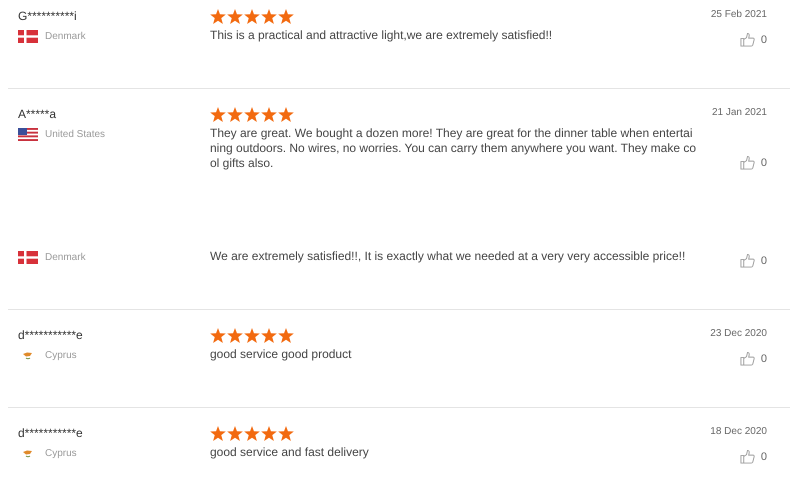  Describe the element at coordinates (281, 354) in the screenshot. I see `review-text: good service good product` at that location.